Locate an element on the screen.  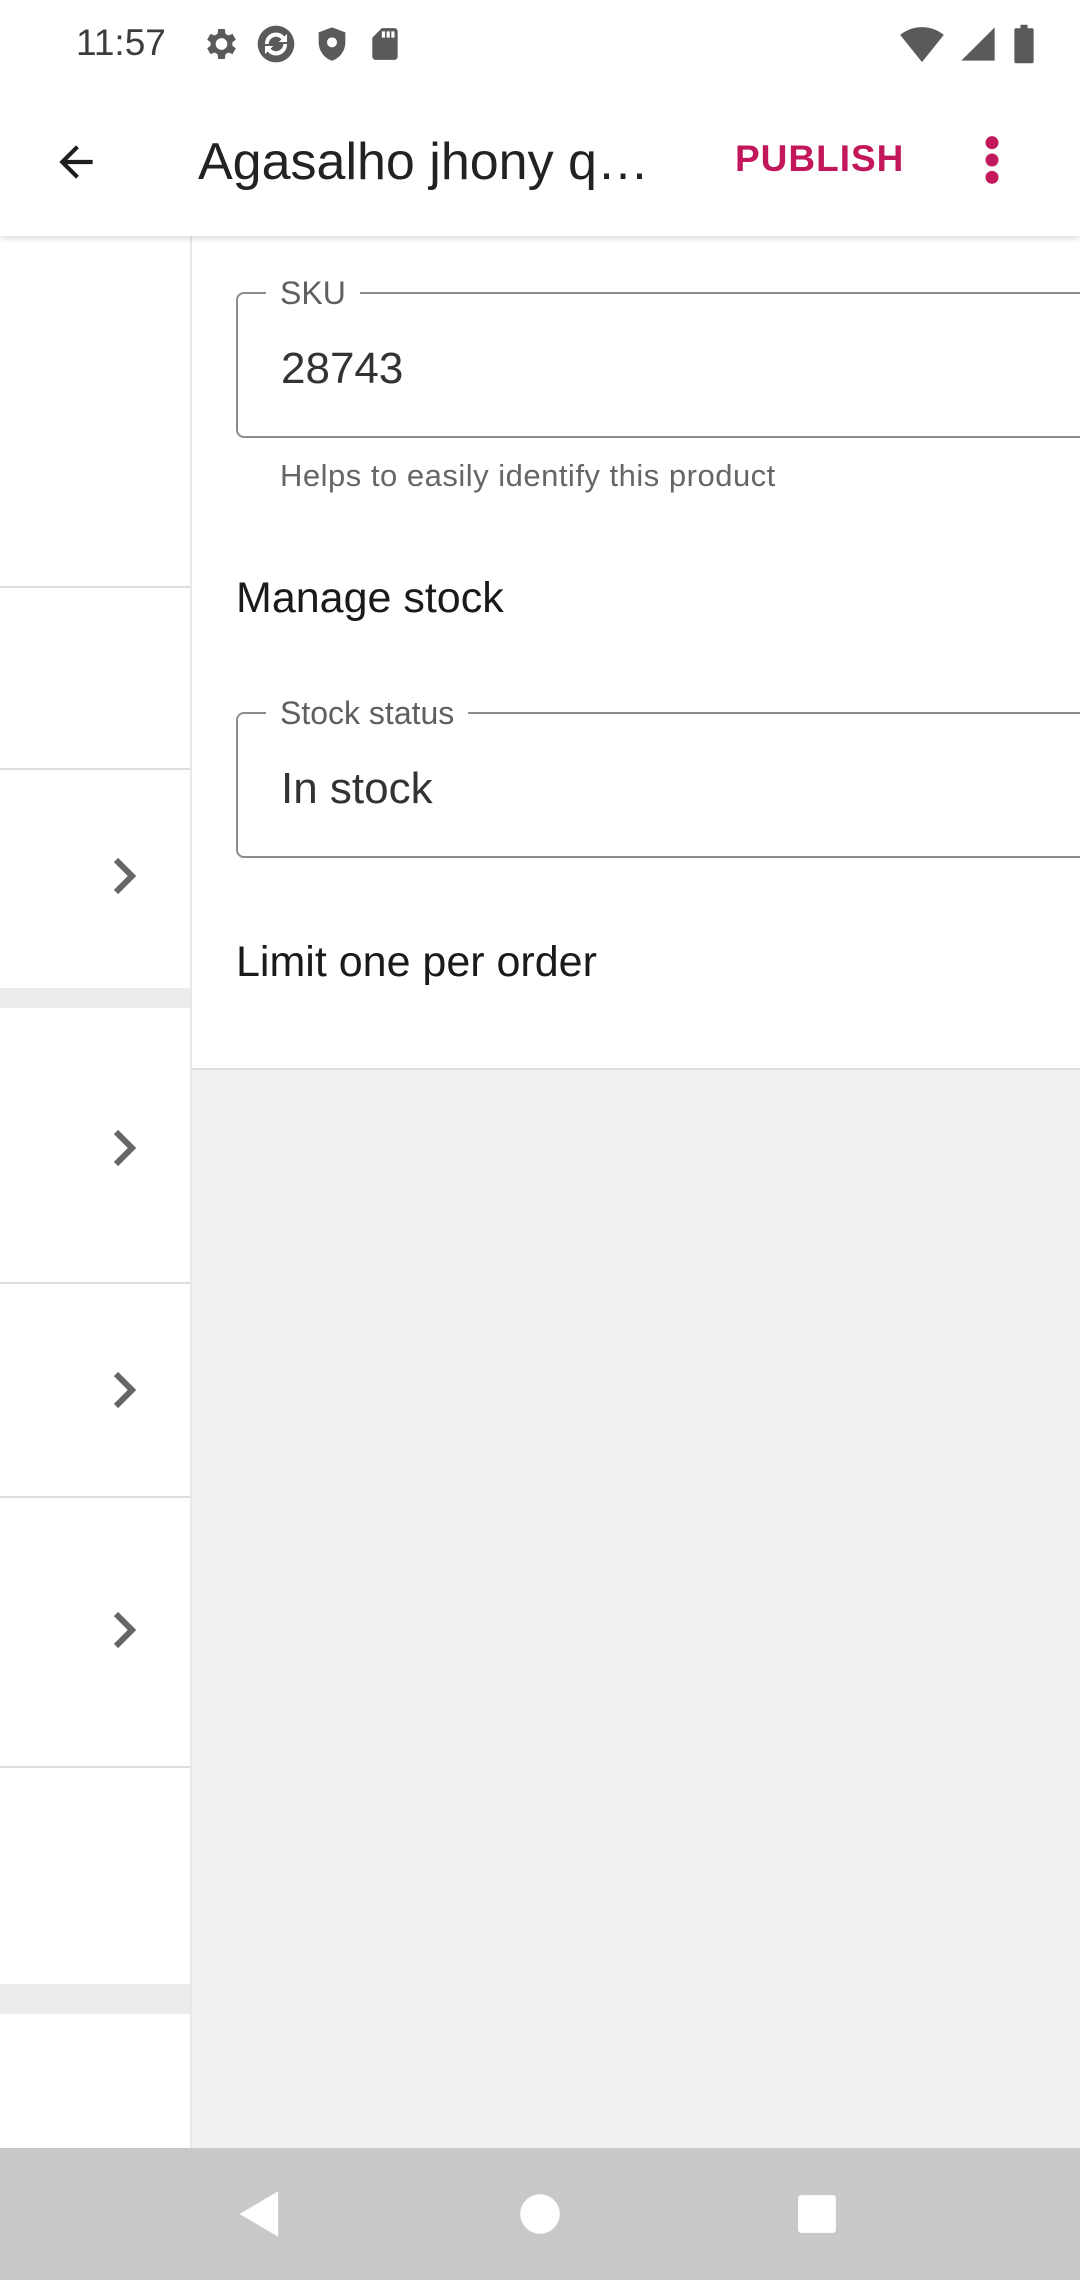
more-vert-icon is located at coordinates (992, 160).